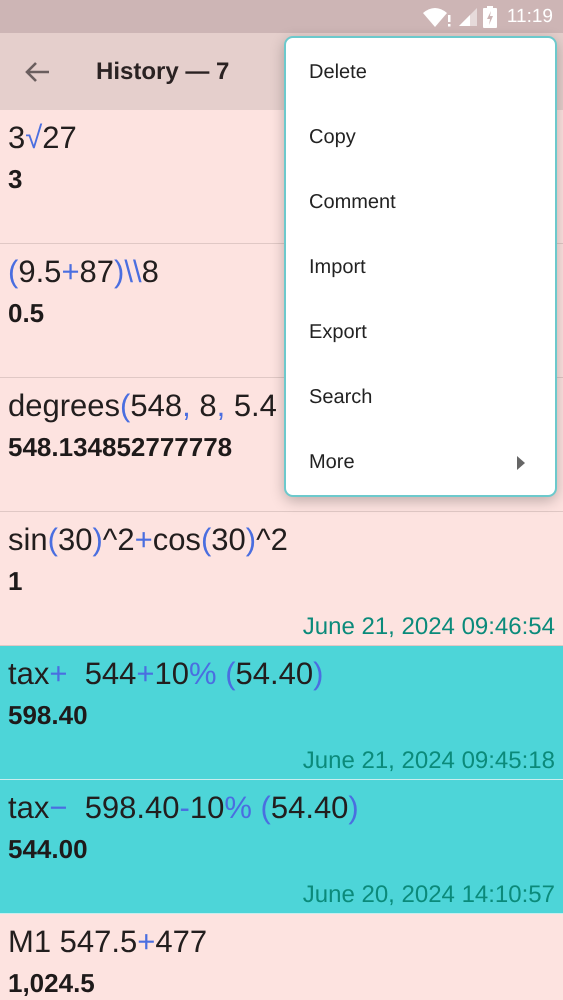  What do you see at coordinates (148, 540) in the screenshot?
I see `expression-text: sin(30)^2+cos(30)^2` at bounding box center [148, 540].